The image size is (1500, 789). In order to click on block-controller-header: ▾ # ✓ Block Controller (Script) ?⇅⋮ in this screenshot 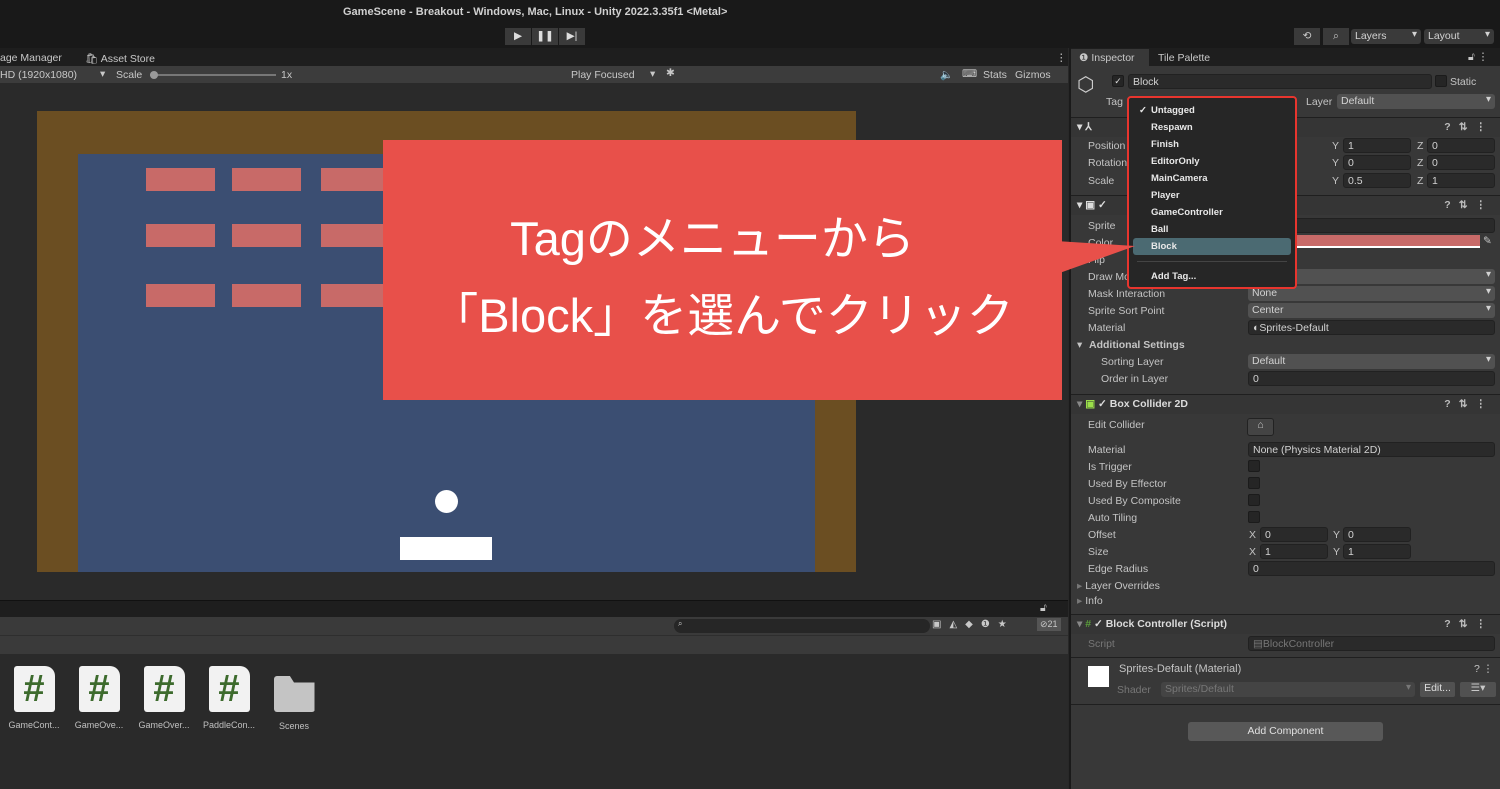, I will do `click(1285, 624)`.